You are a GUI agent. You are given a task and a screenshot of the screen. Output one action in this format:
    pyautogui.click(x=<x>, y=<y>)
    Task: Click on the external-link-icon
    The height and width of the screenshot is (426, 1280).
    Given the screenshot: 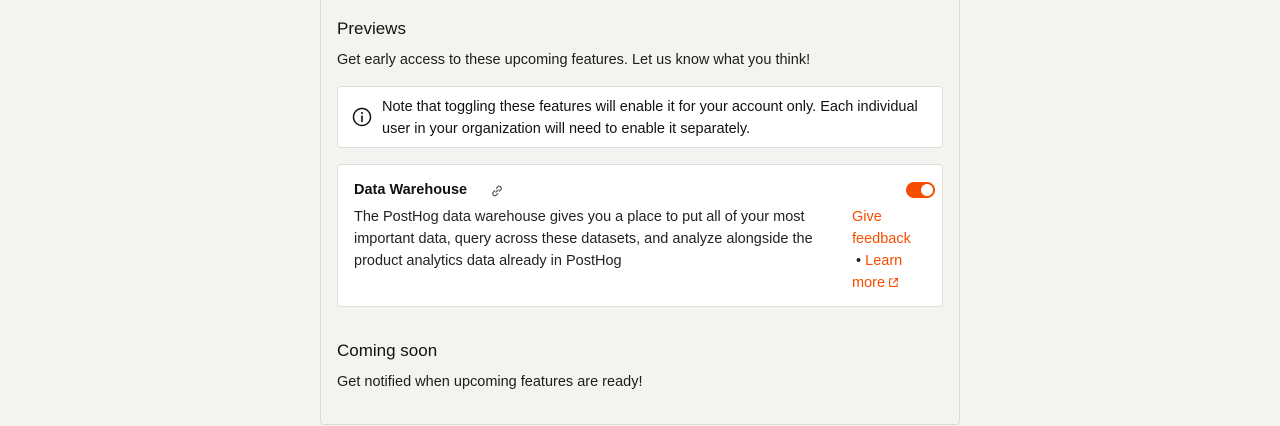 What is the action you would take?
    pyautogui.click(x=894, y=282)
    